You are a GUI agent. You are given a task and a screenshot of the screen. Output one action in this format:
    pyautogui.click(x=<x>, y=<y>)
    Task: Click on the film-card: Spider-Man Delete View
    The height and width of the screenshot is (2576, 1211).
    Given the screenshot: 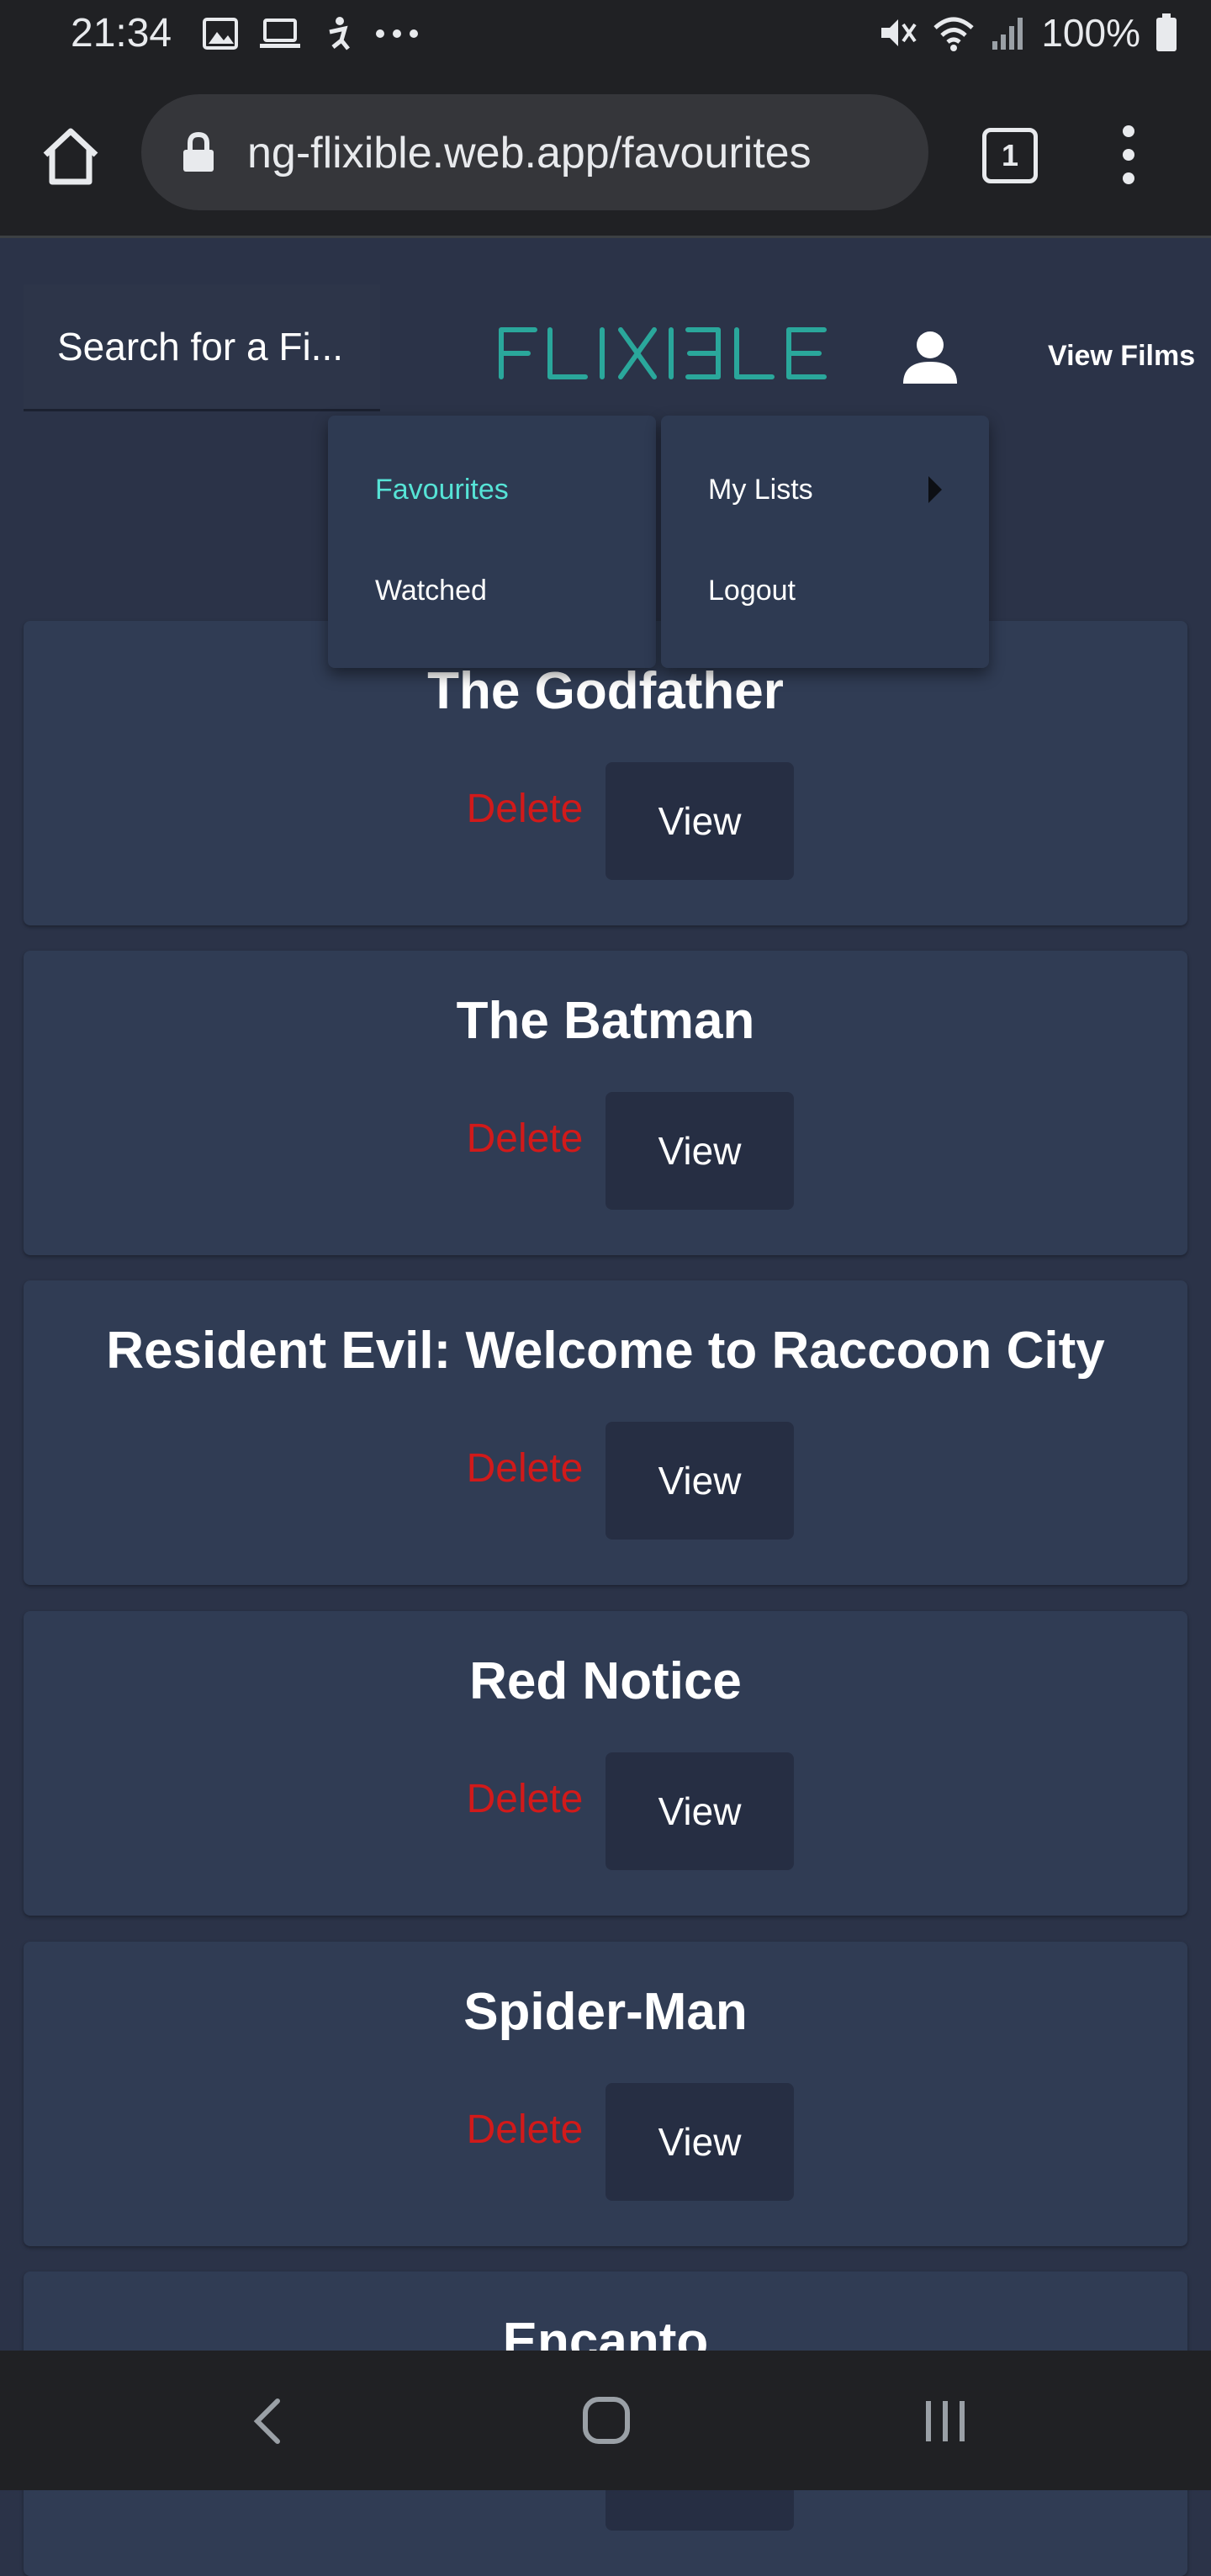 What is the action you would take?
    pyautogui.click(x=605, y=2094)
    